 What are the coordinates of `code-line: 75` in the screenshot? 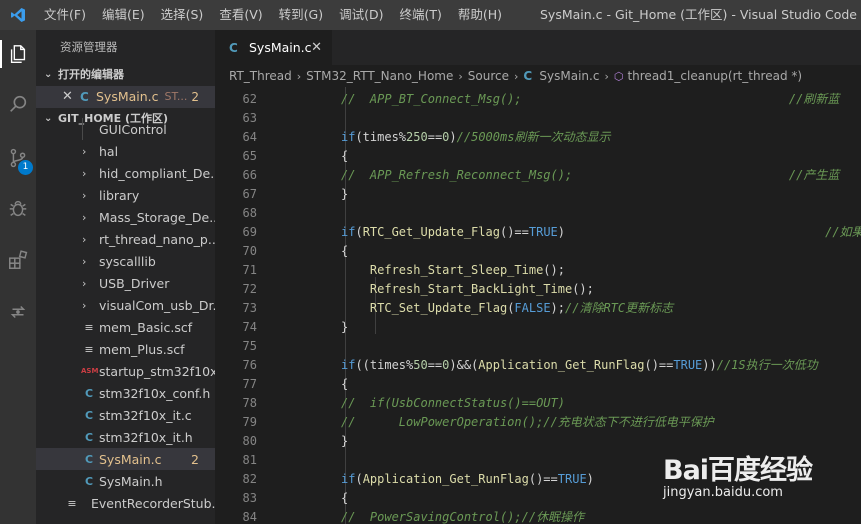 It's located at (538, 346).